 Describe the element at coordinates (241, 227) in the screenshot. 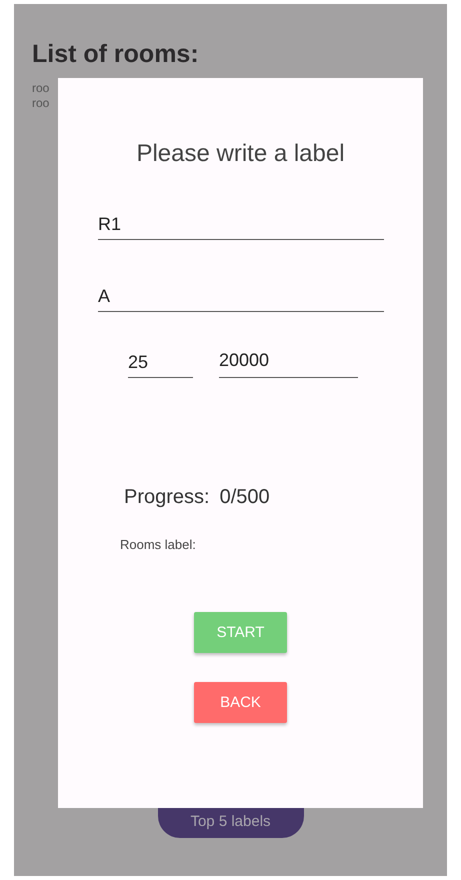

I see `input-field: R1` at that location.